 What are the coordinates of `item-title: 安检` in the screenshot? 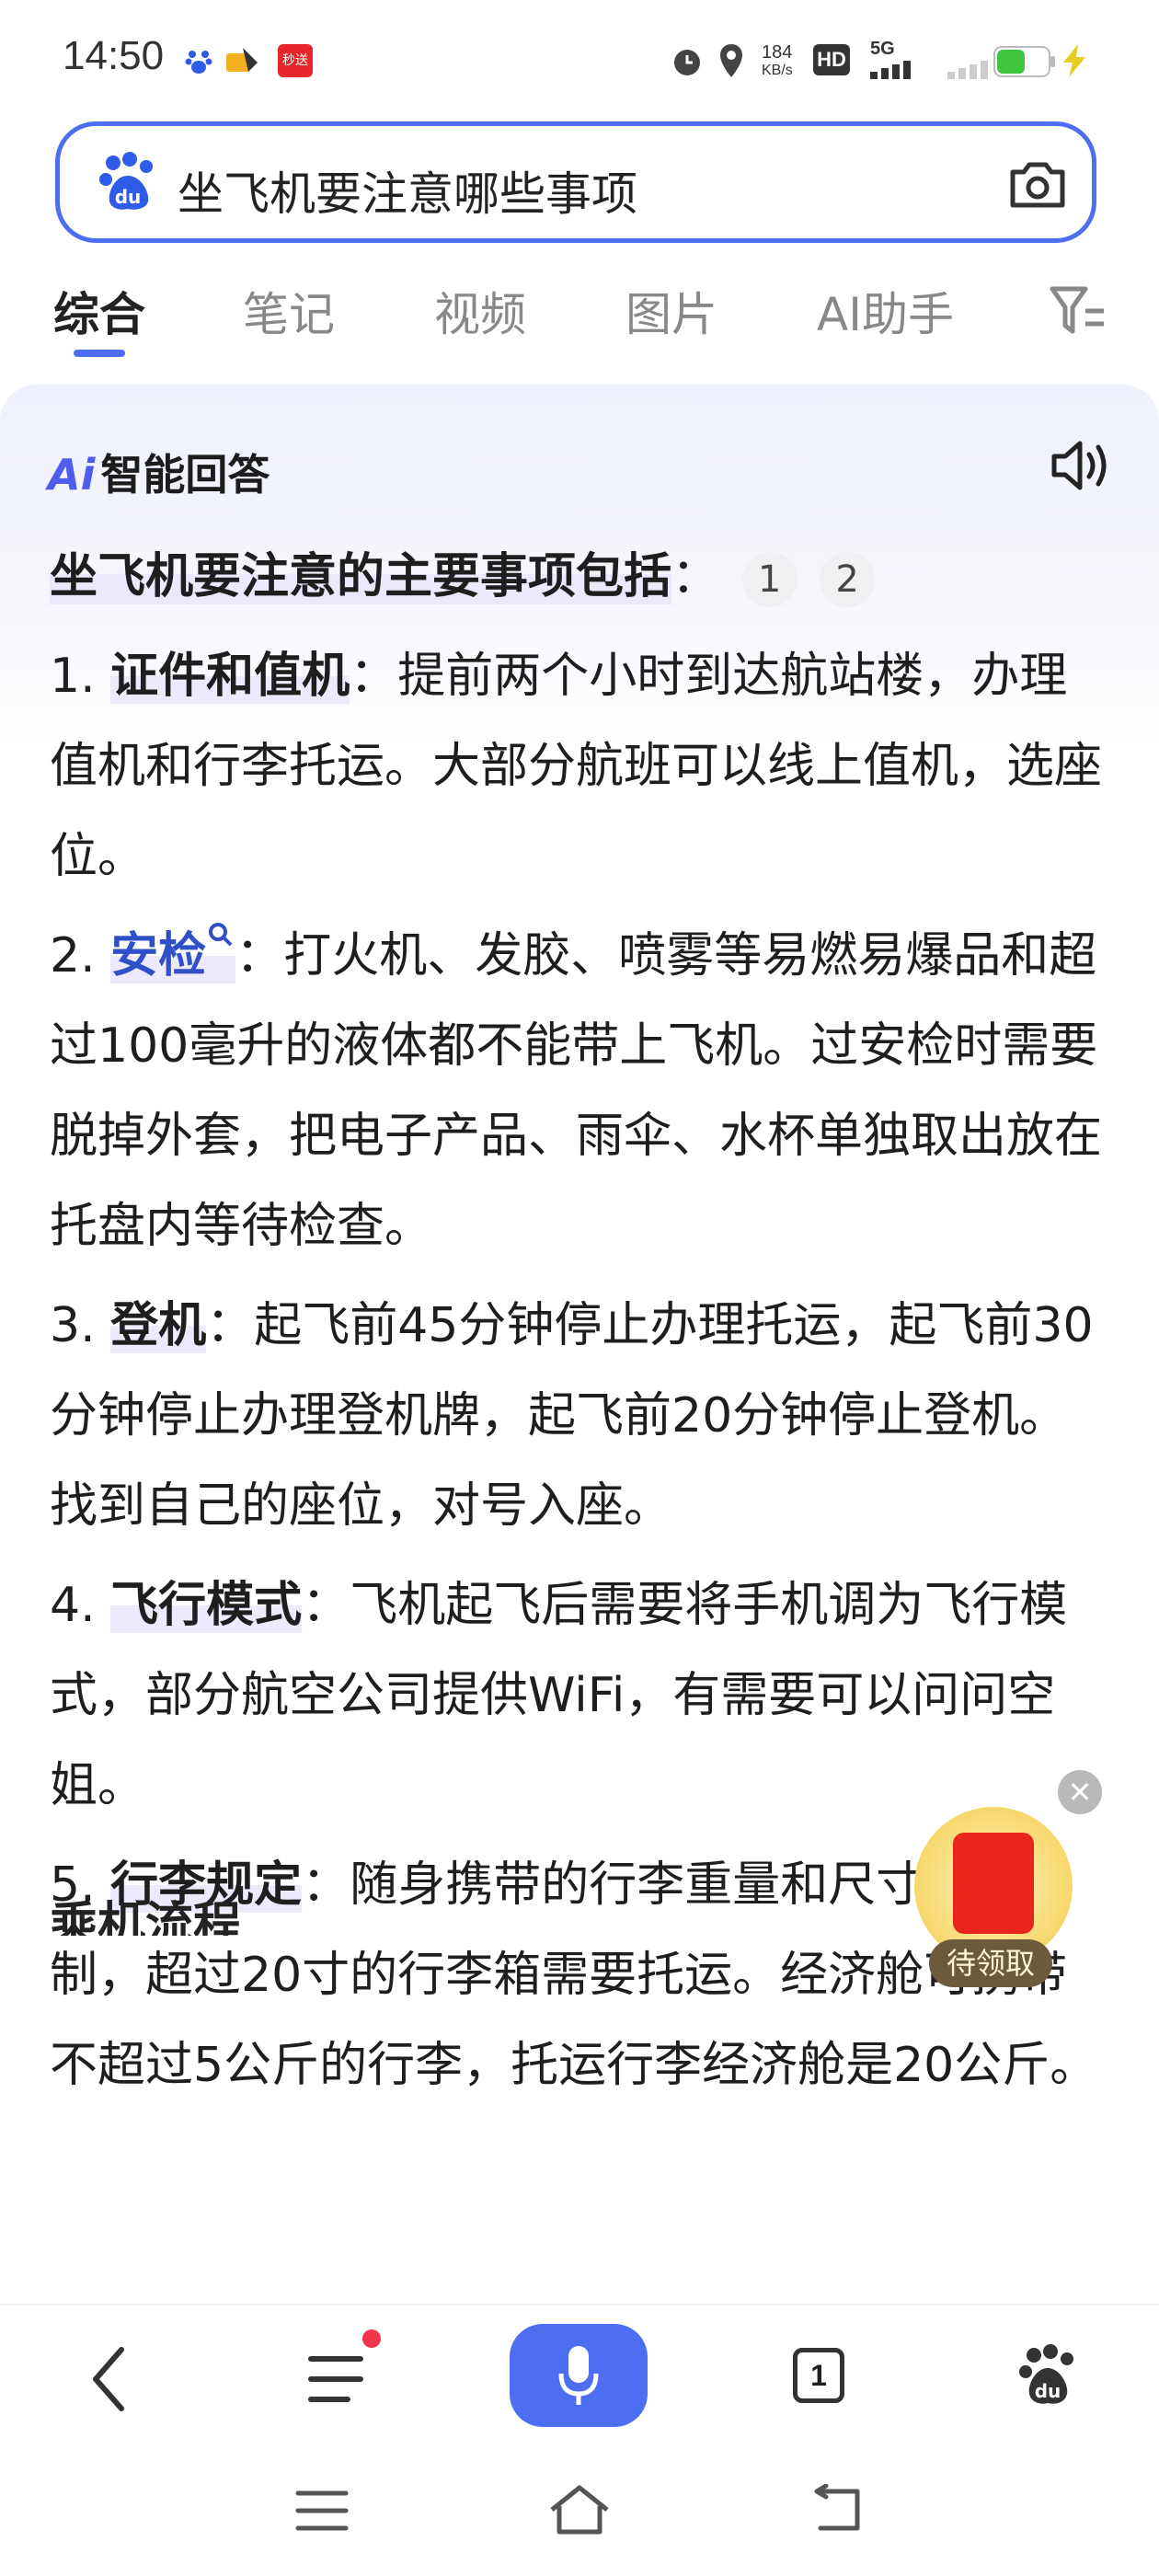 It's located at (158, 955).